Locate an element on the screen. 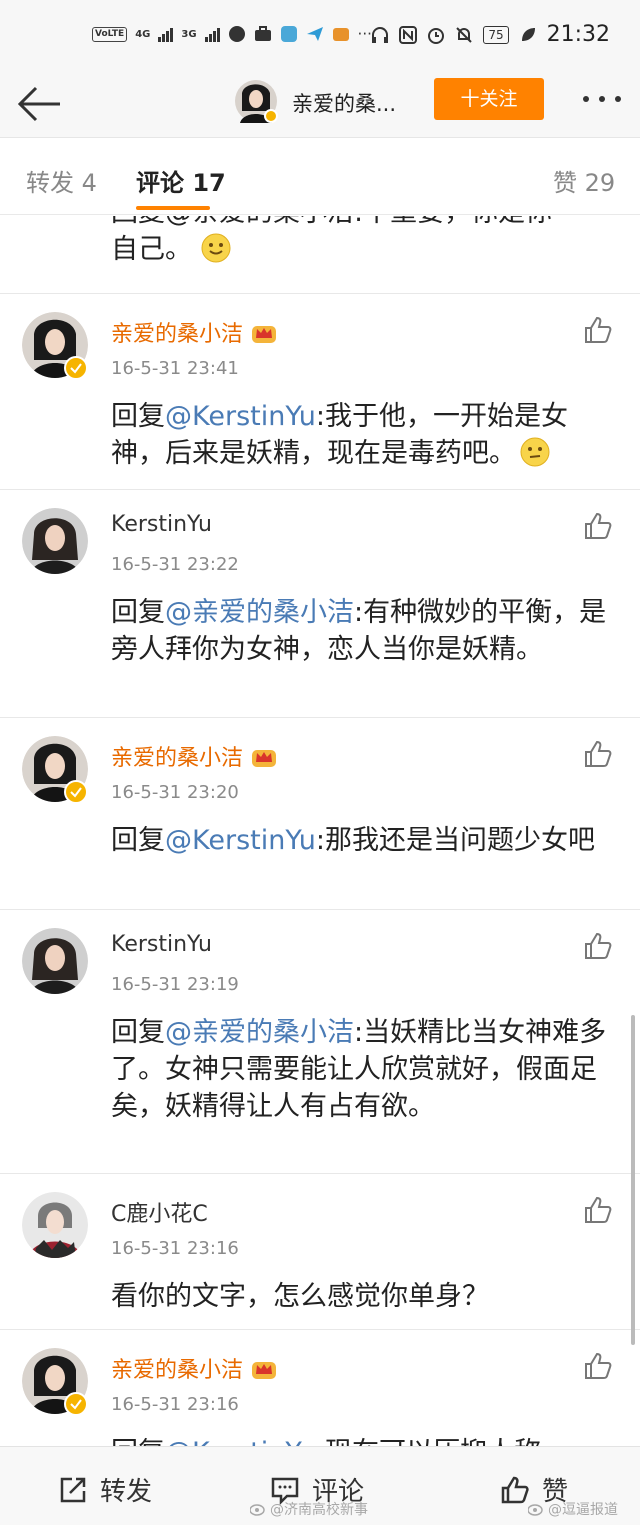 The image size is (640, 1525). net2-label: 3G is located at coordinates (189, 34).